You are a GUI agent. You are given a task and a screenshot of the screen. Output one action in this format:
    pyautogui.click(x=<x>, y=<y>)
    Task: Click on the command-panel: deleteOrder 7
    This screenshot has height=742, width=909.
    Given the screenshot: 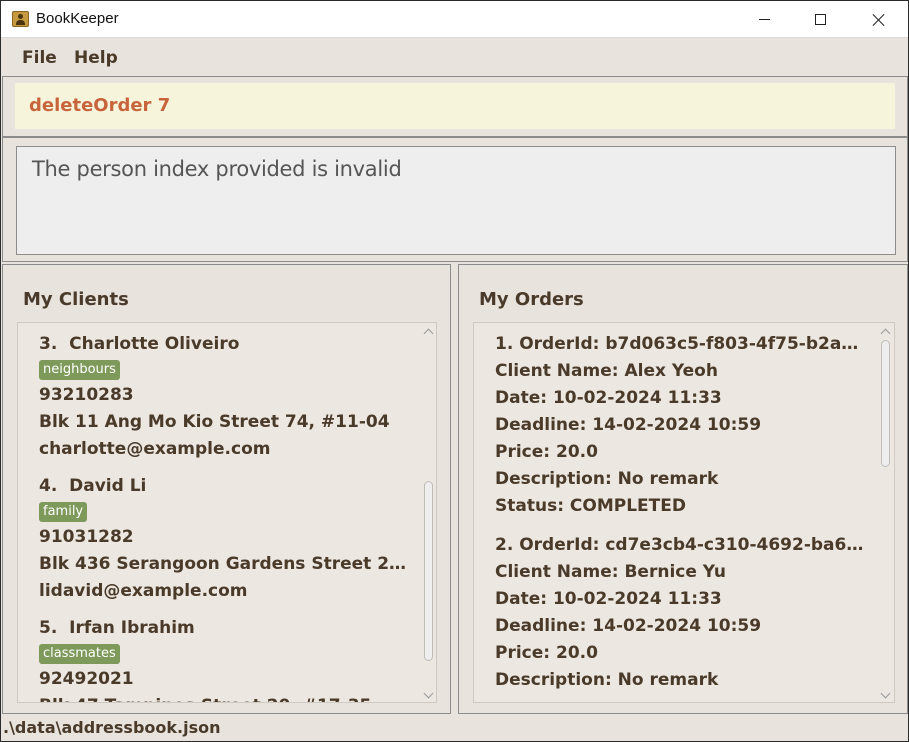 What is the action you would take?
    pyautogui.click(x=455, y=106)
    